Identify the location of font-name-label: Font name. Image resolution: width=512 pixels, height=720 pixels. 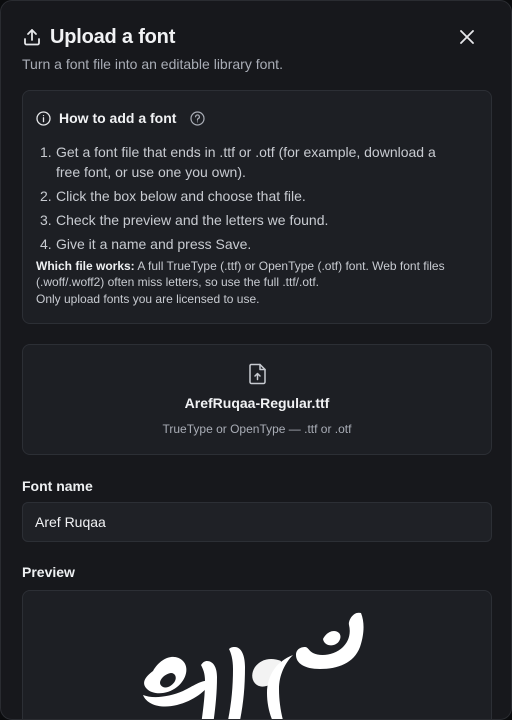
(57, 486).